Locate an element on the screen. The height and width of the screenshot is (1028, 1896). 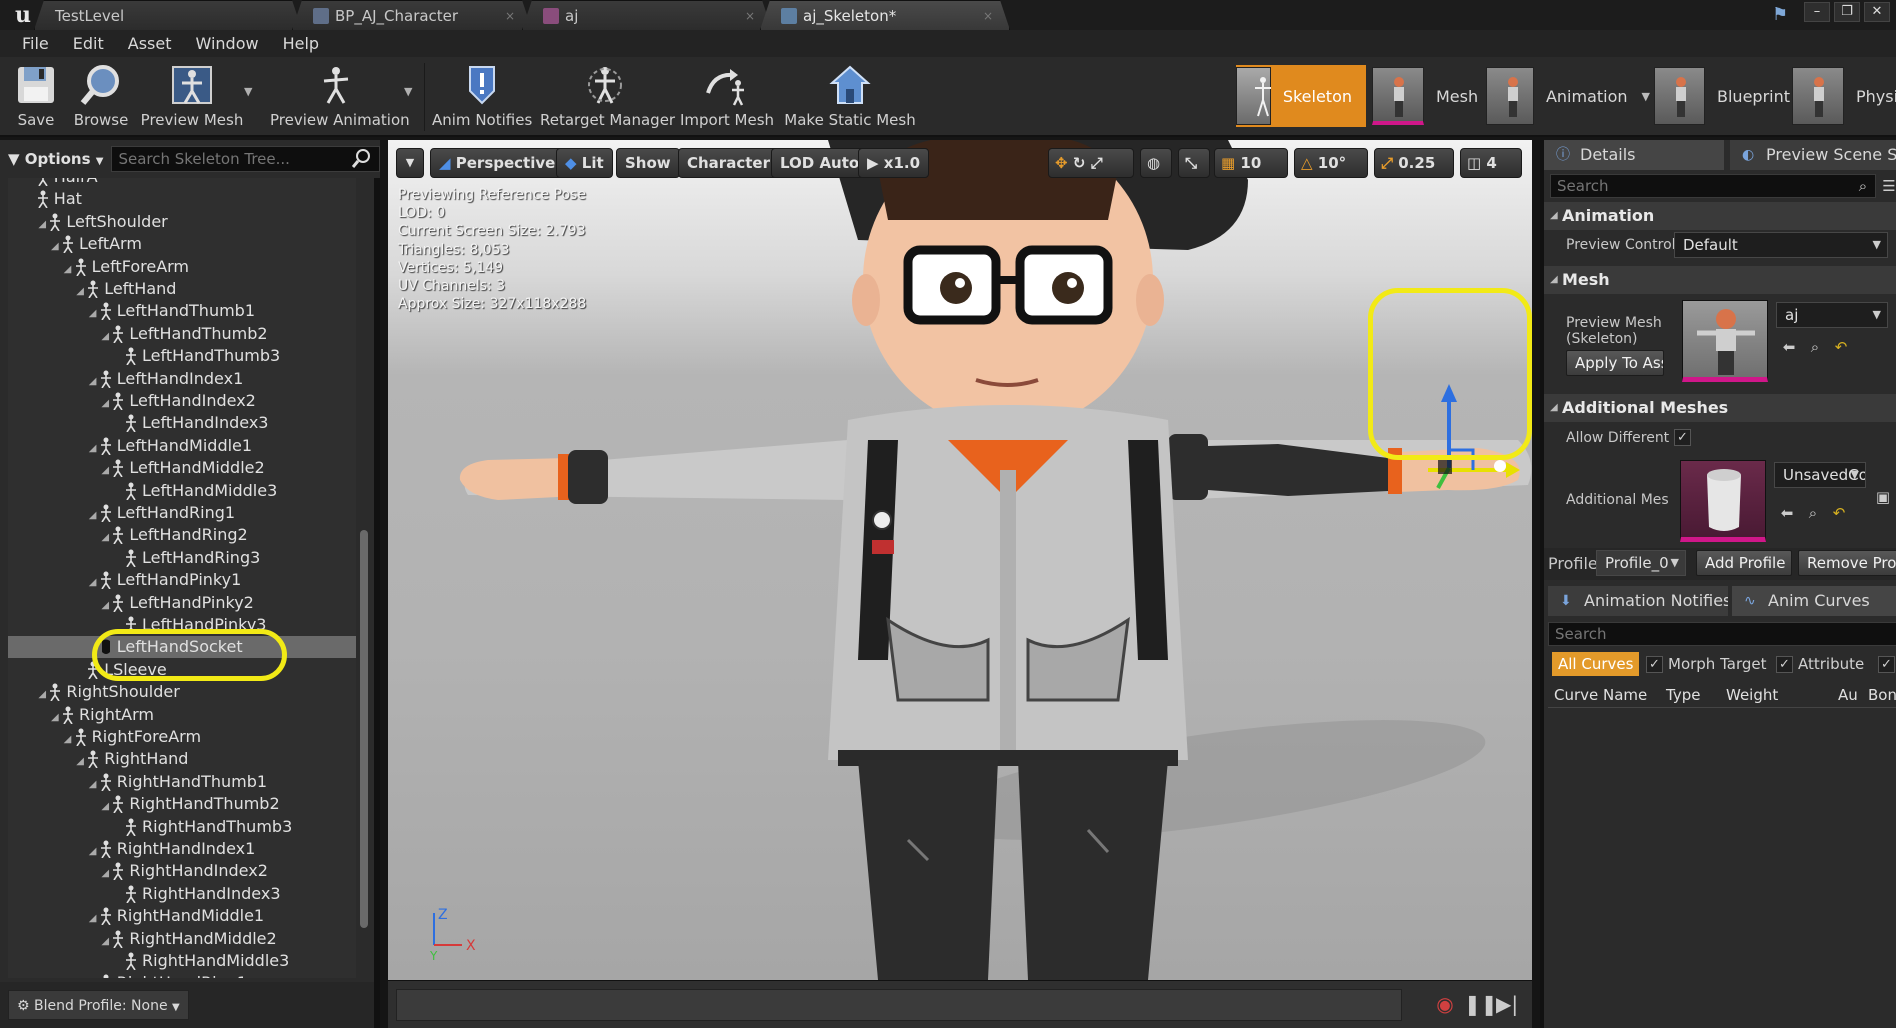
menu-edit: Edit is located at coordinates (88, 43).